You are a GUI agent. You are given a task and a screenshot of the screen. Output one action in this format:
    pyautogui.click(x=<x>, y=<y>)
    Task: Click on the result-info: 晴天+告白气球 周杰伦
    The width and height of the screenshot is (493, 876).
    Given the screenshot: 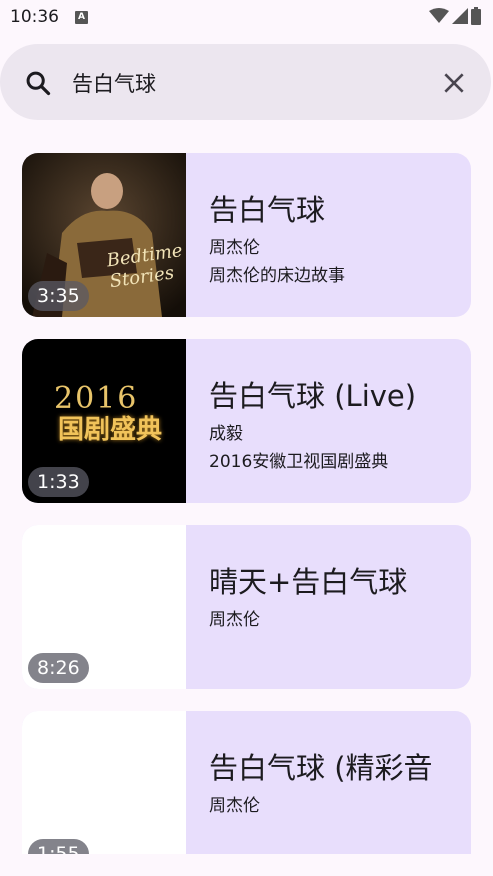 What is the action you would take?
    pyautogui.click(x=340, y=607)
    